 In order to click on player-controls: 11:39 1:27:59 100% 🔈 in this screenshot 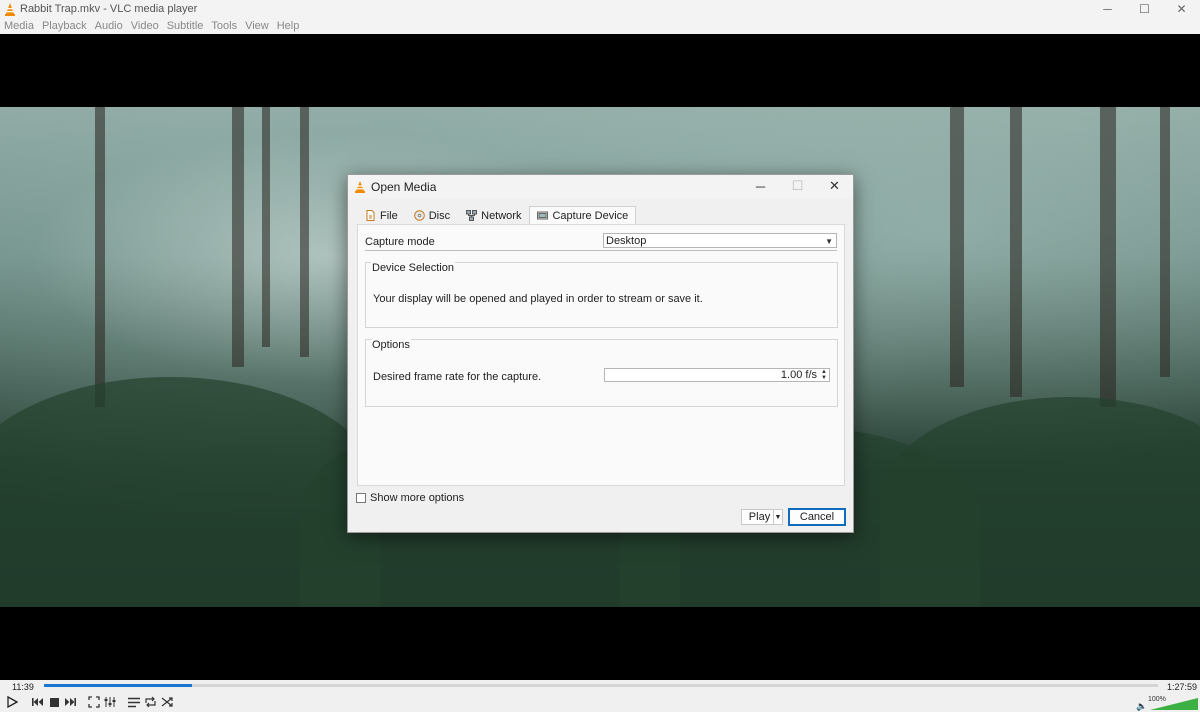, I will do `click(600, 696)`.